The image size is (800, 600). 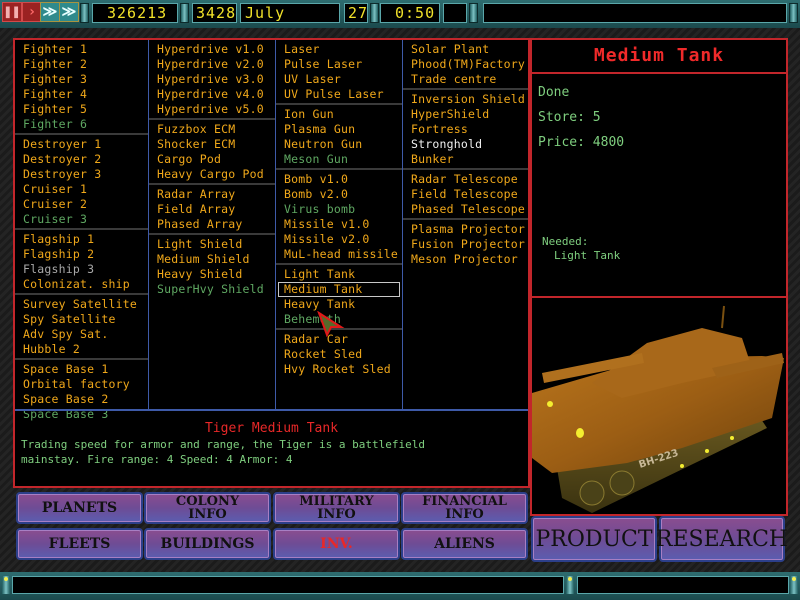 I want to click on list-item: Heavy Tank, so click(x=339, y=304).